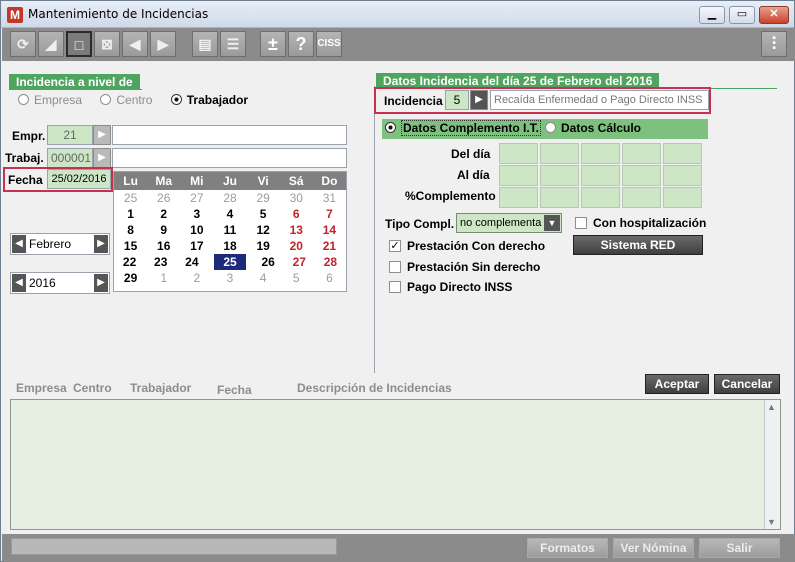 The height and width of the screenshot is (562, 795). Describe the element at coordinates (296, 198) in the screenshot. I see `calendar-day: 30` at that location.